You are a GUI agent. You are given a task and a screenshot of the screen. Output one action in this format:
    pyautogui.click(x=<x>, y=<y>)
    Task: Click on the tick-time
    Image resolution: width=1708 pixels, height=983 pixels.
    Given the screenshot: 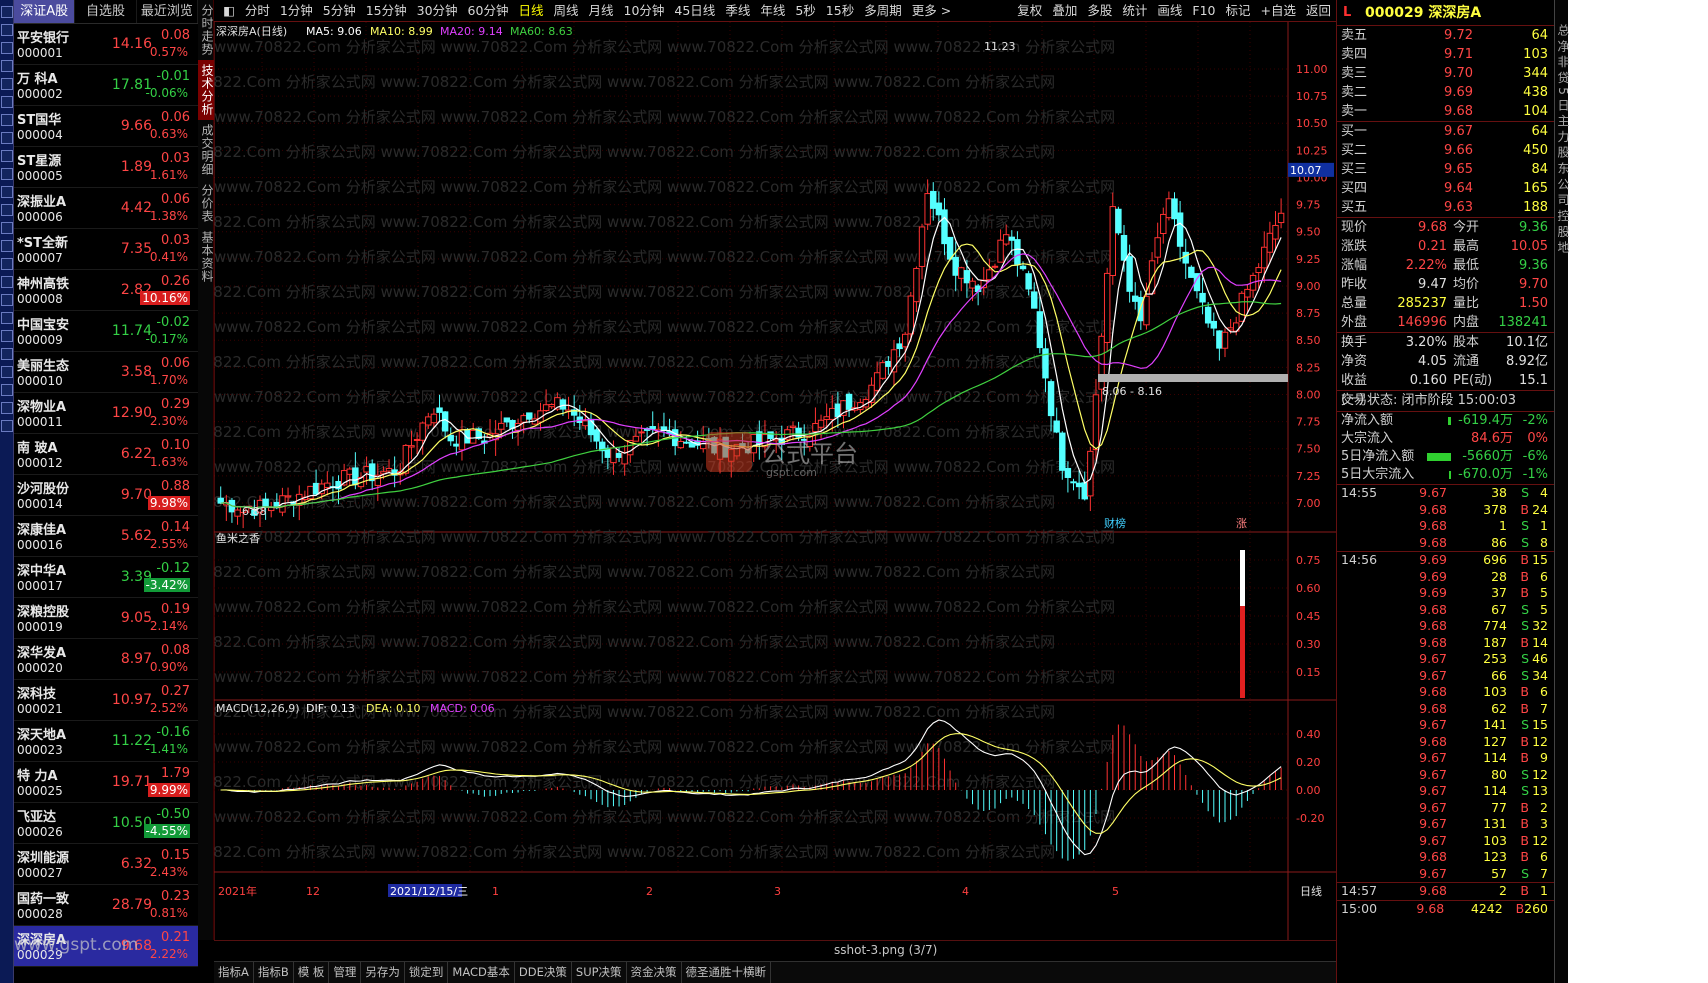 What is the action you would take?
    pyautogui.click(x=1374, y=626)
    